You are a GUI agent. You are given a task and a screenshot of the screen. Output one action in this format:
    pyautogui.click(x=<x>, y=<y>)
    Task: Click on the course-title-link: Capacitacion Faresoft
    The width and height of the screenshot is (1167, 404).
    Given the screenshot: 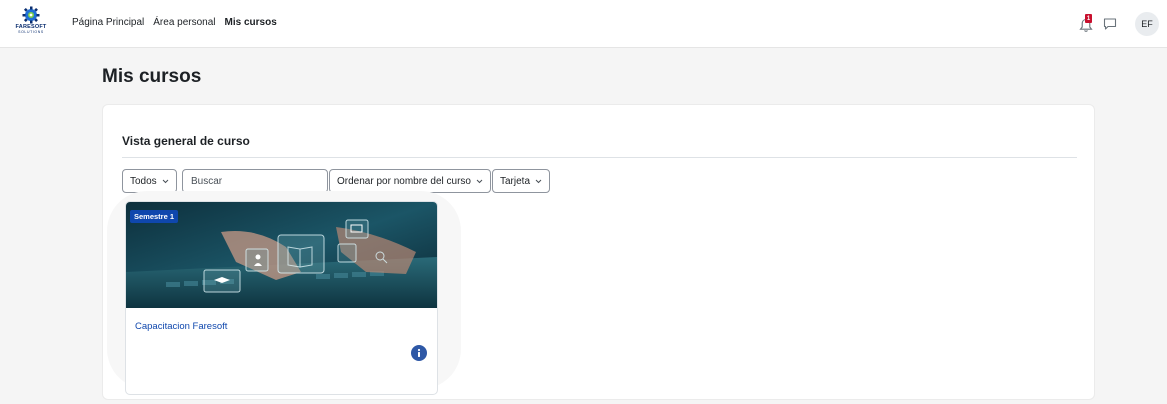 What is the action you would take?
    pyautogui.click(x=181, y=326)
    